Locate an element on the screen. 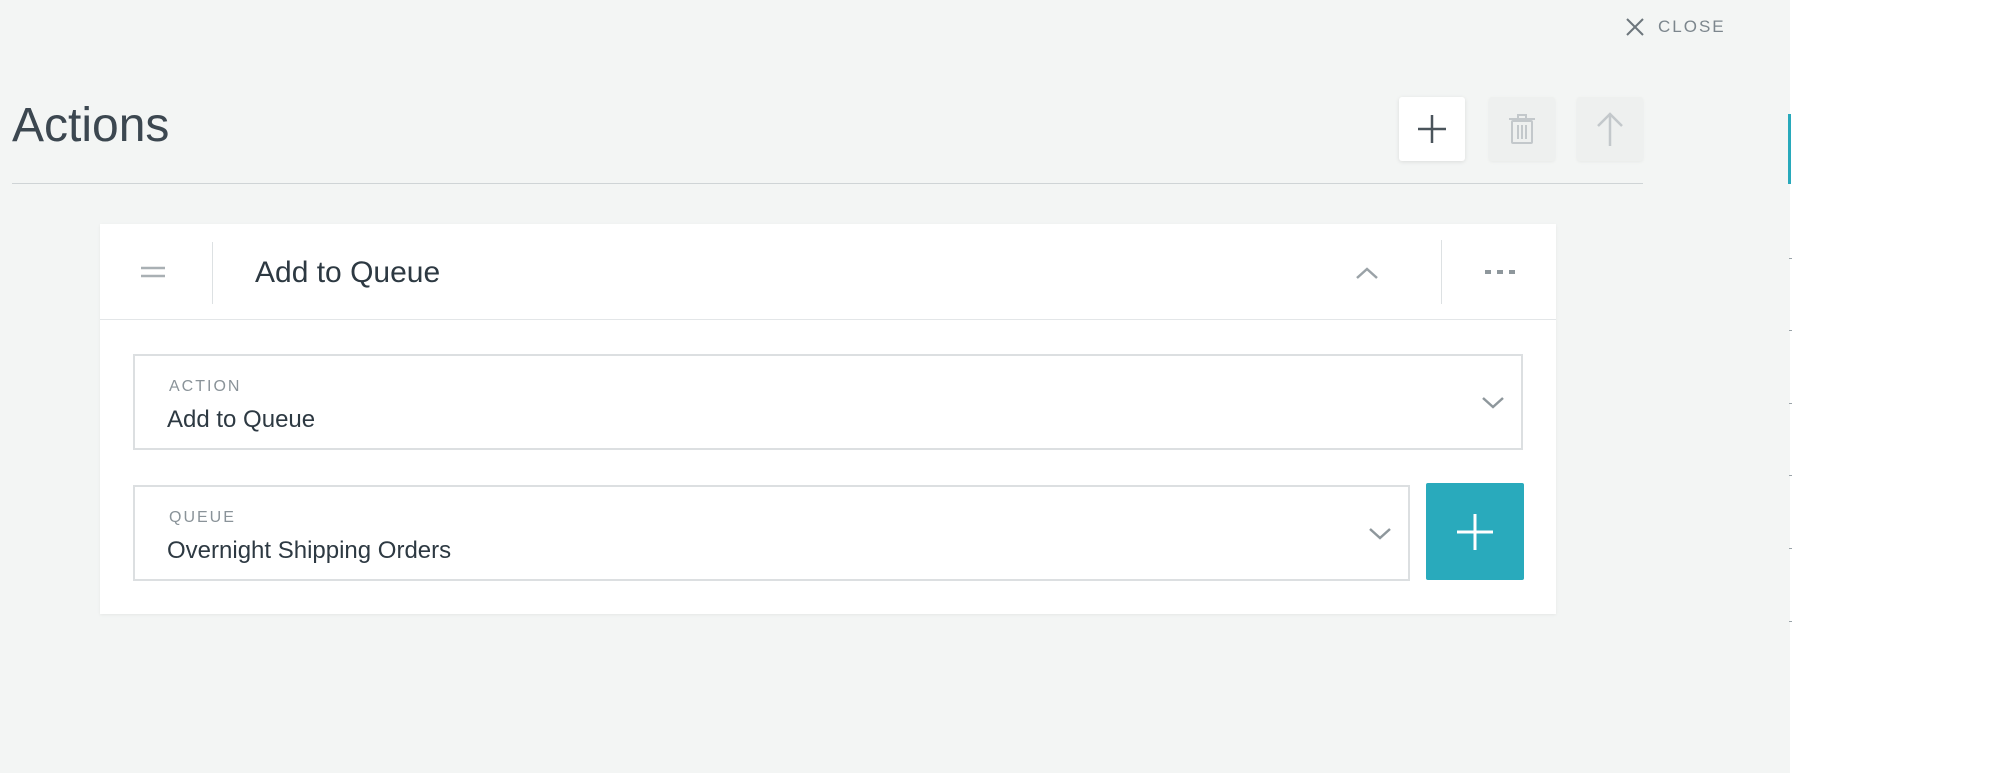  action-card-header: Add to Queue is located at coordinates (828, 272).